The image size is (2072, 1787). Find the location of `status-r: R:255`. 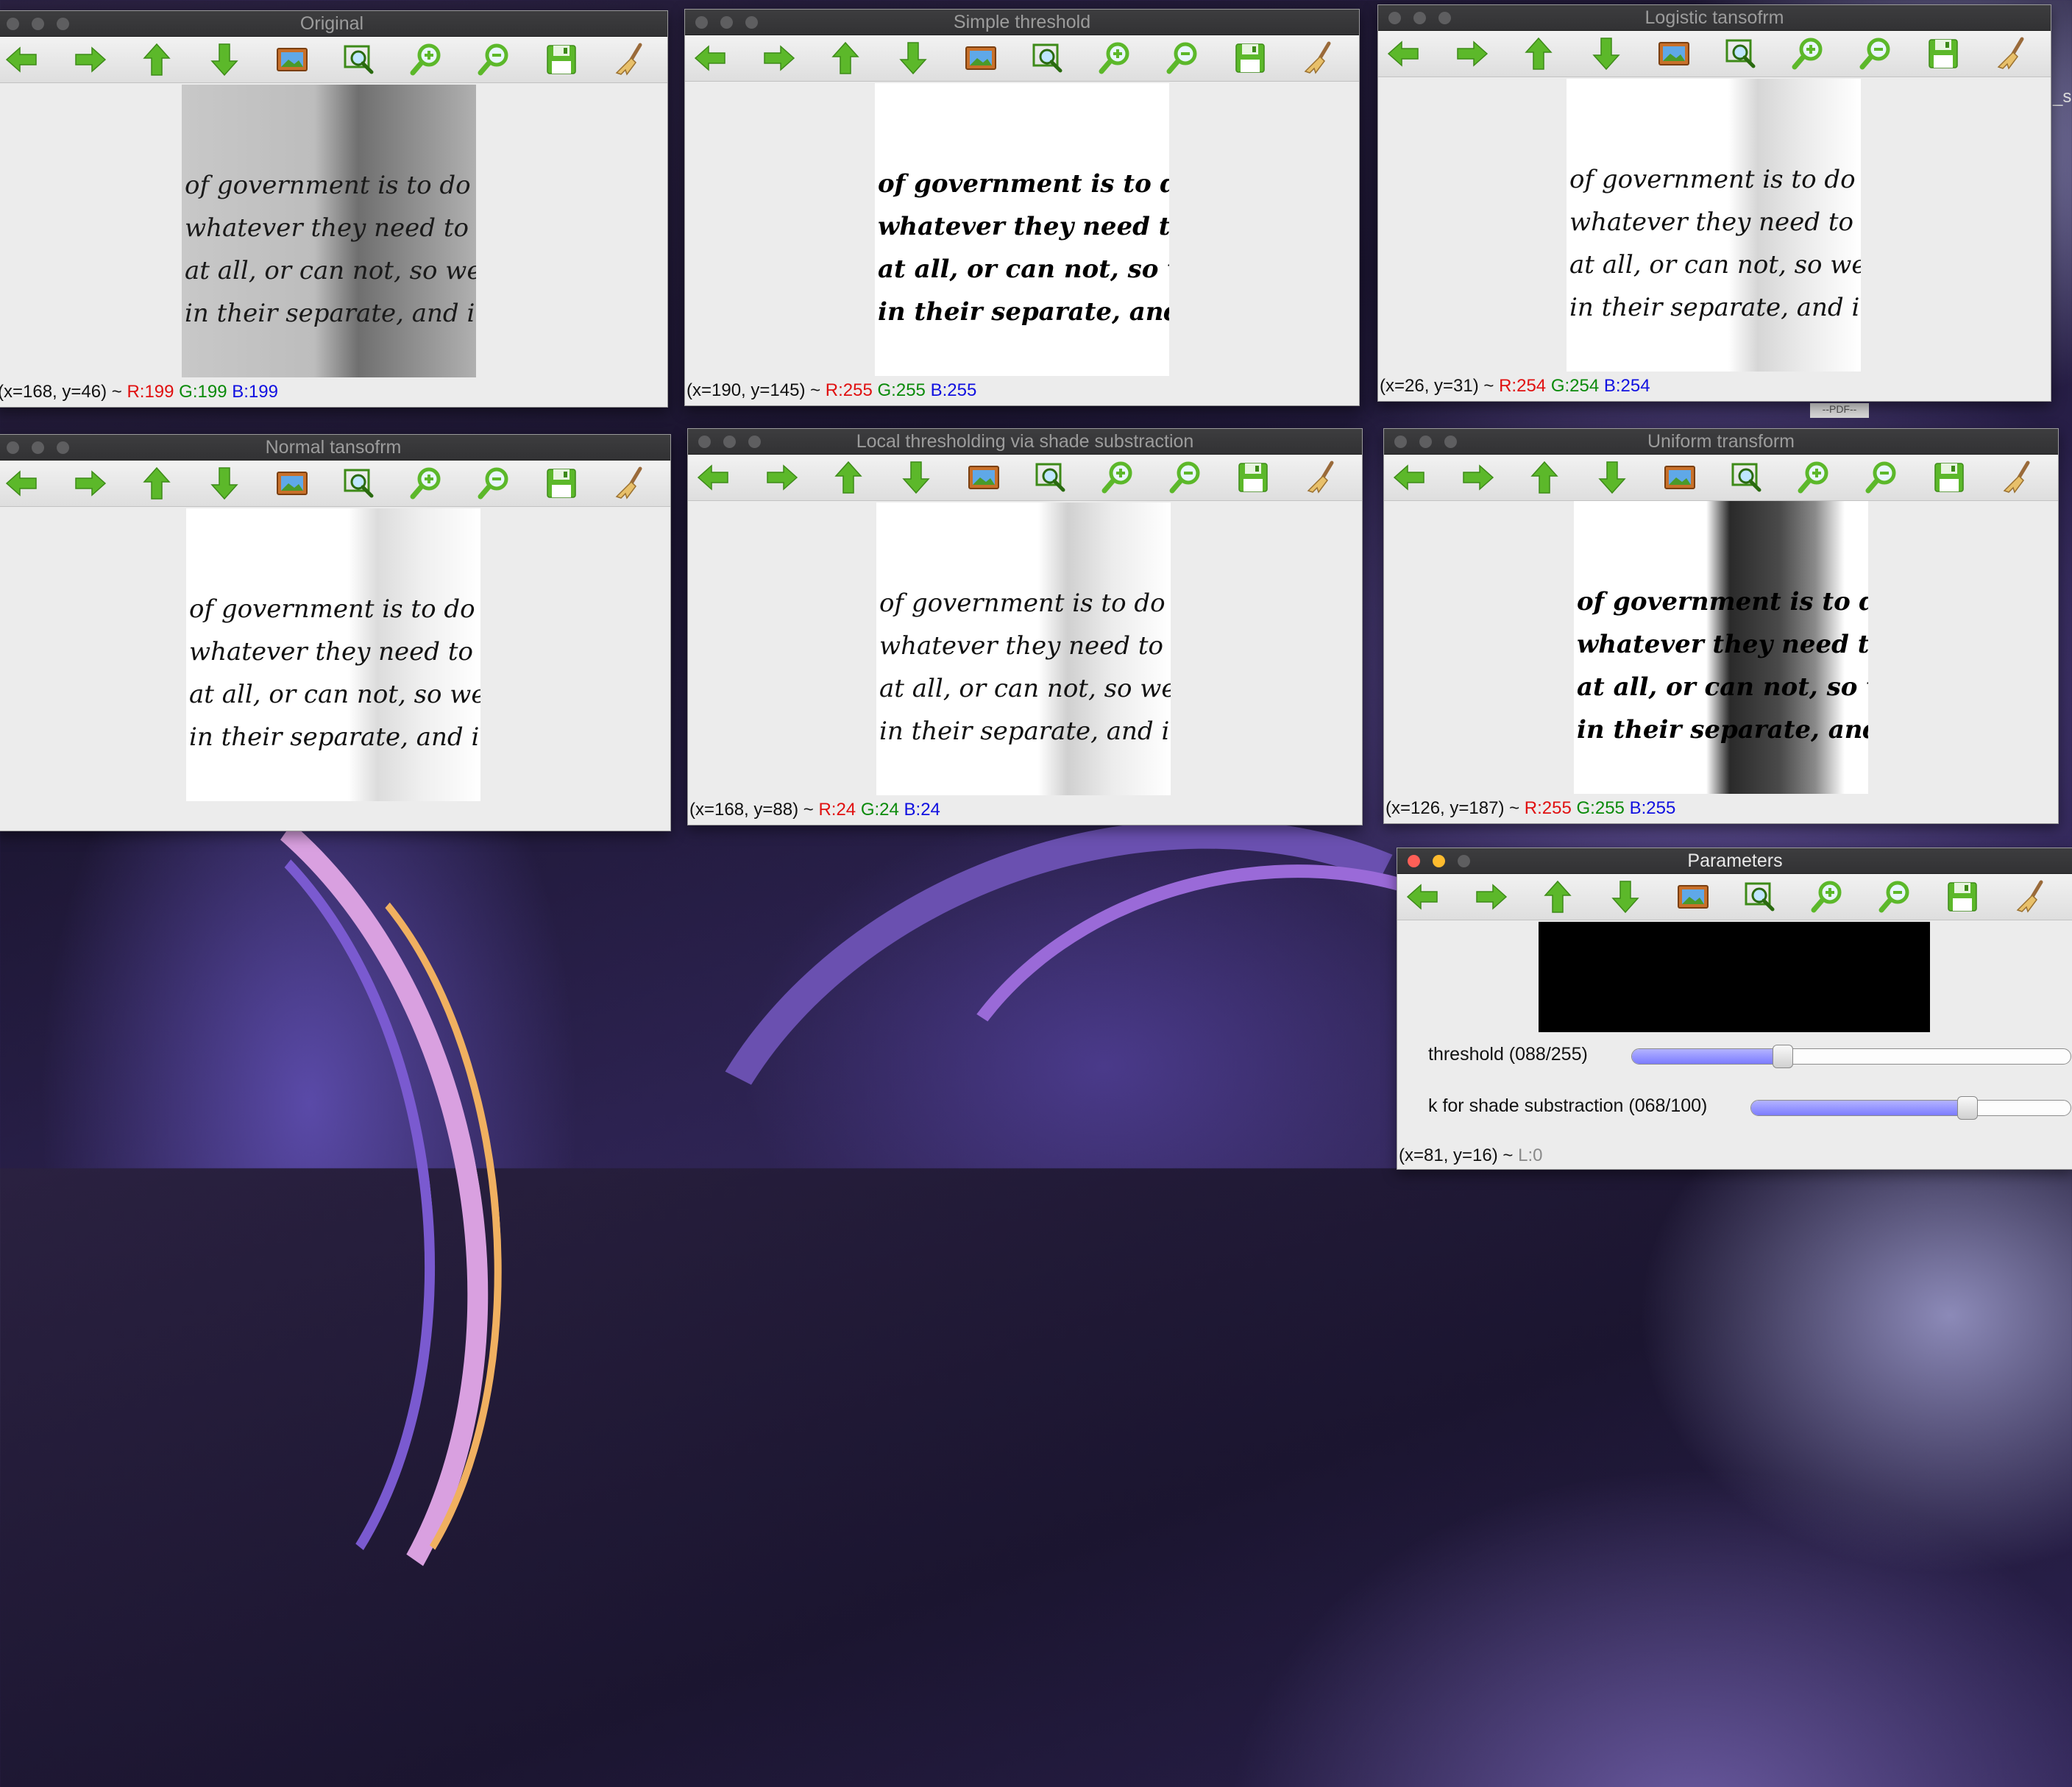

status-r: R:255 is located at coordinates (1548, 808).